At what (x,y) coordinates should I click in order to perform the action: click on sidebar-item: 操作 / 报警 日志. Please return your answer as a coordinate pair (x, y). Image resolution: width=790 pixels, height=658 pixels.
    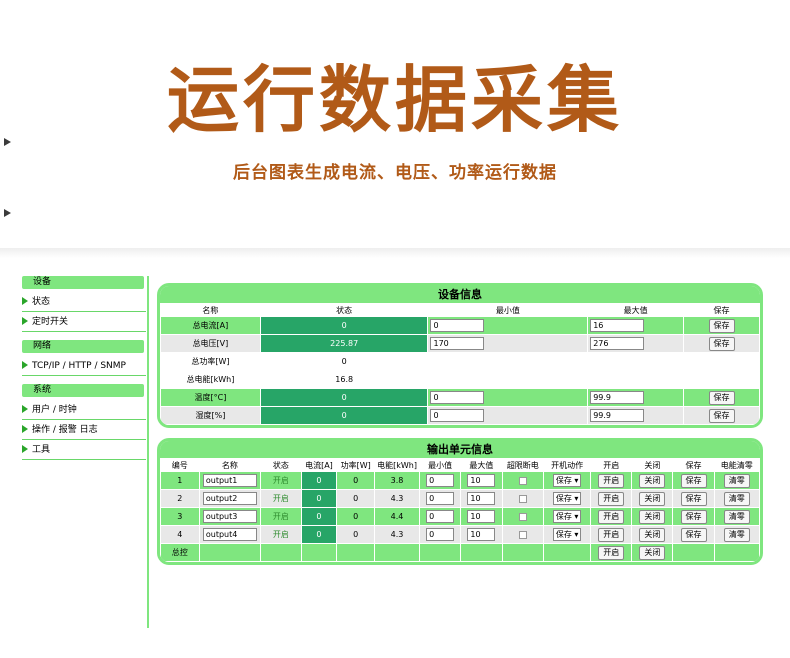
    Looking at the image, I should click on (84, 431).